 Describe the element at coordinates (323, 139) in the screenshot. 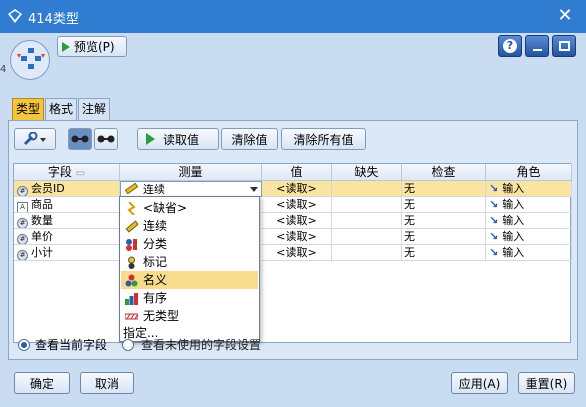

I see `clear-all-values-button: 清除所有值` at that location.